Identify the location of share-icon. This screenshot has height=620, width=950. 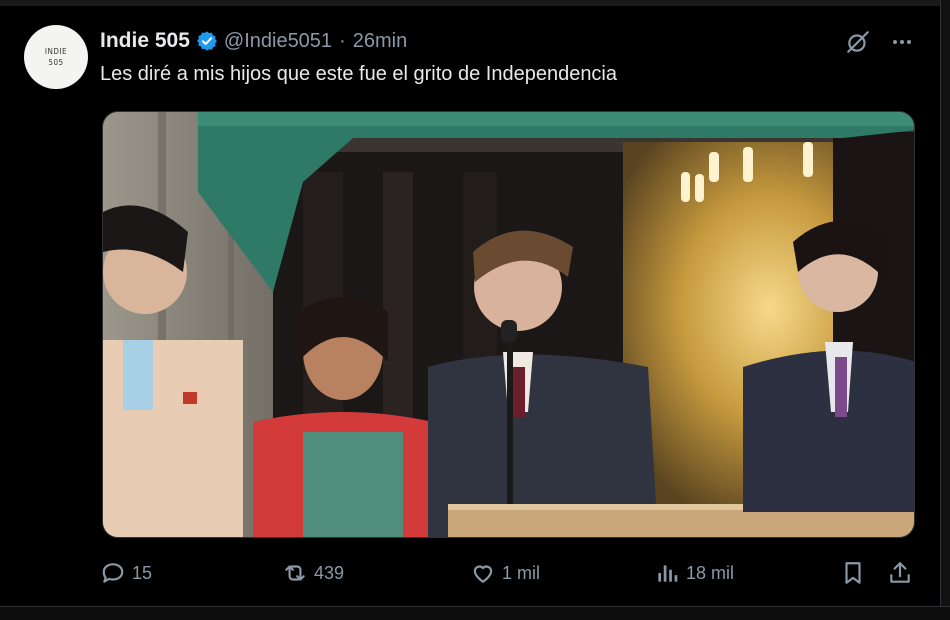
(900, 572).